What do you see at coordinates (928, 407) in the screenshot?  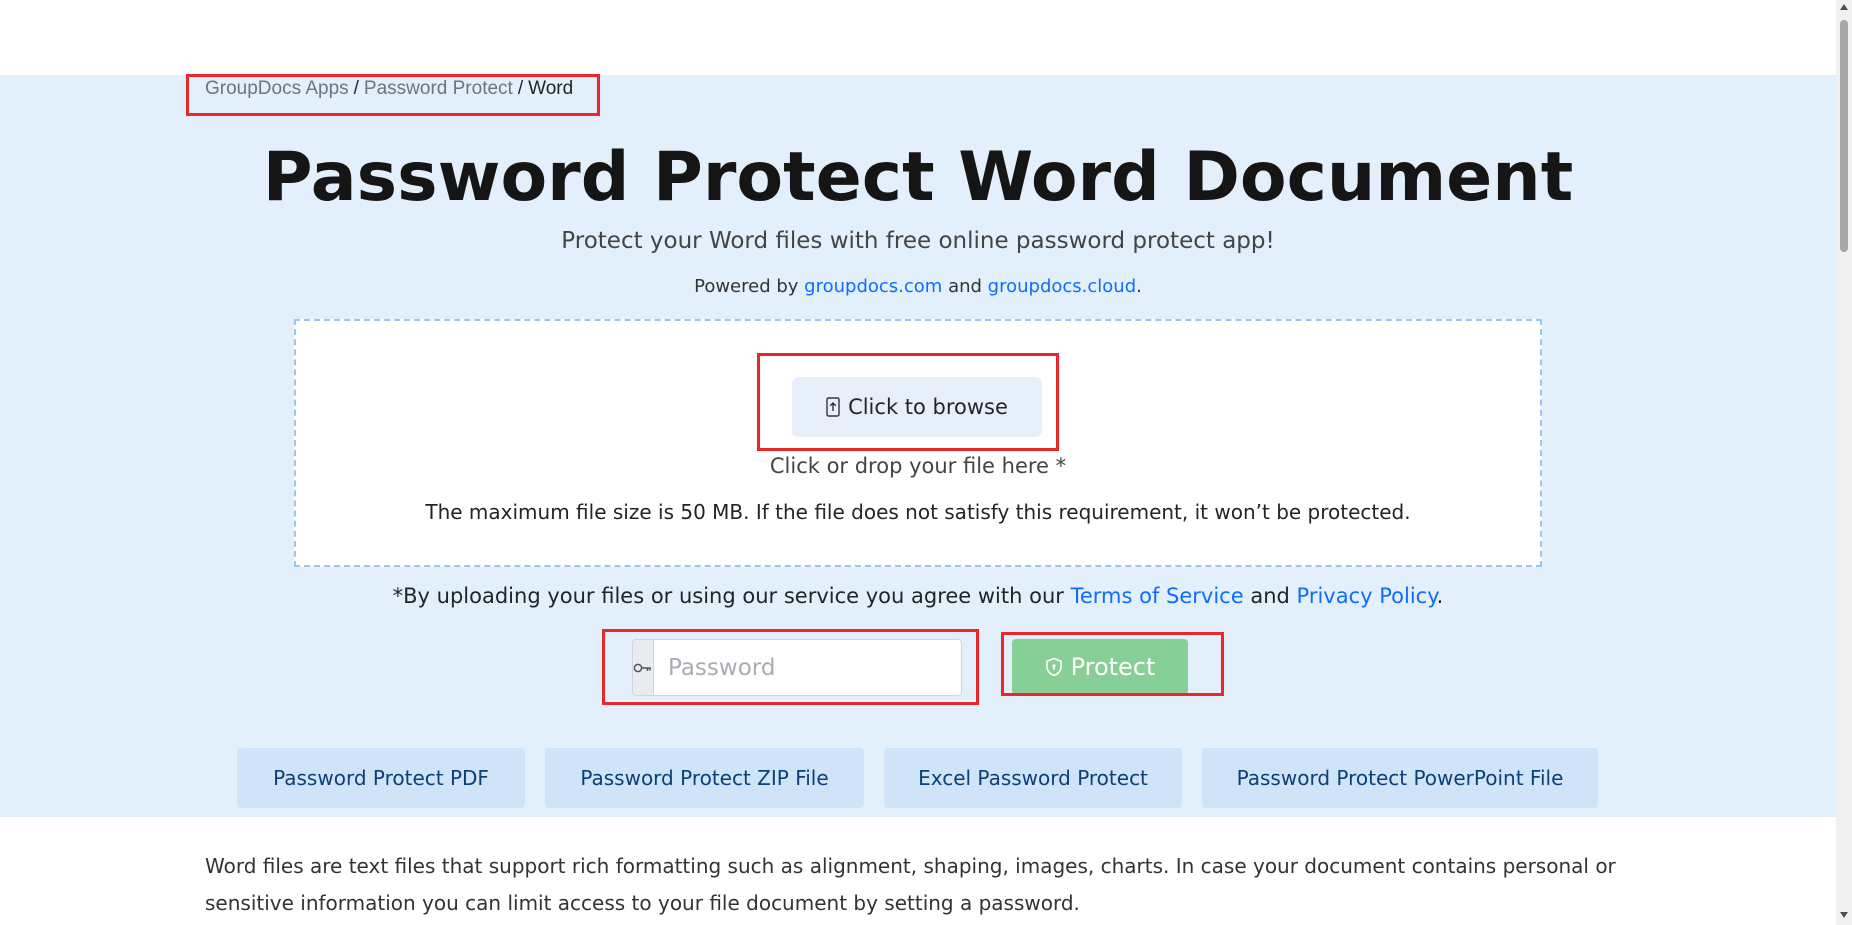 I see `browse-button-label: Click to browse` at bounding box center [928, 407].